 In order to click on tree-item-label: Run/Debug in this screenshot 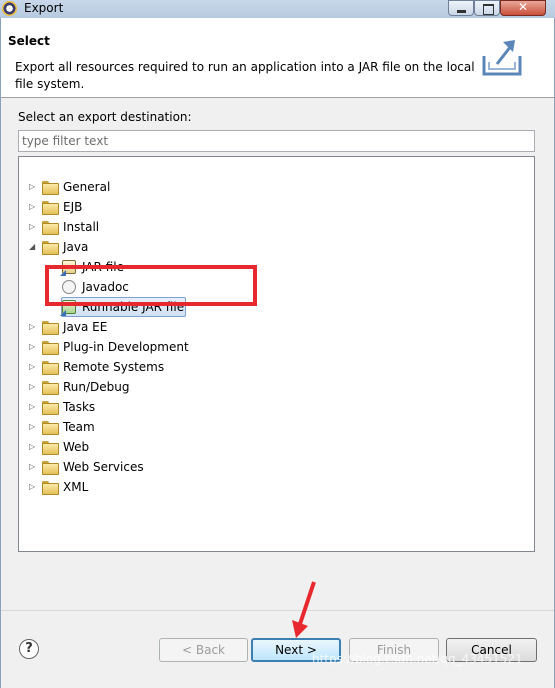, I will do `click(96, 387)`.